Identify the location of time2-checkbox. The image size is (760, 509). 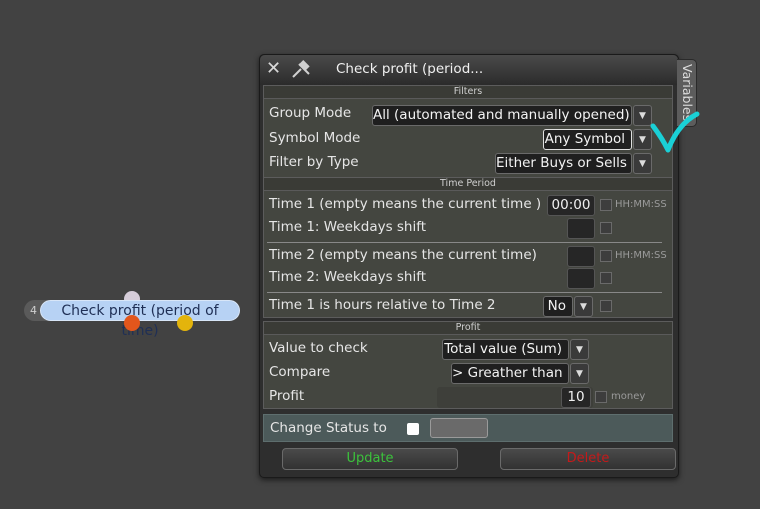
(606, 256).